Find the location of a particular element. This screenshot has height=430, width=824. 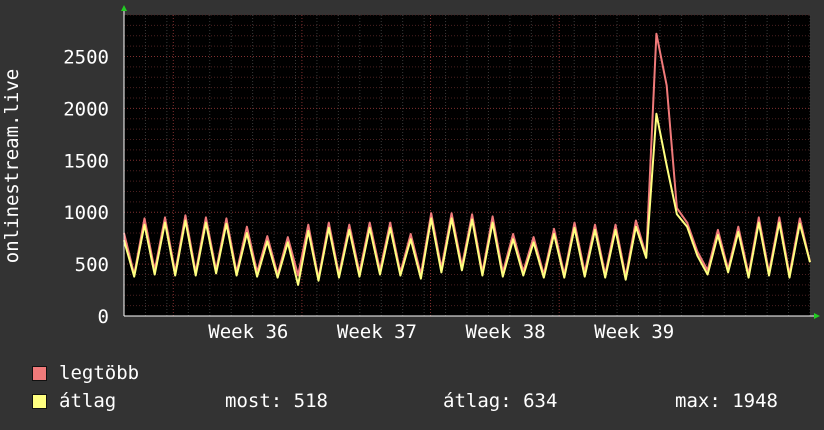

y-axis-arrow is located at coordinates (124, 8).